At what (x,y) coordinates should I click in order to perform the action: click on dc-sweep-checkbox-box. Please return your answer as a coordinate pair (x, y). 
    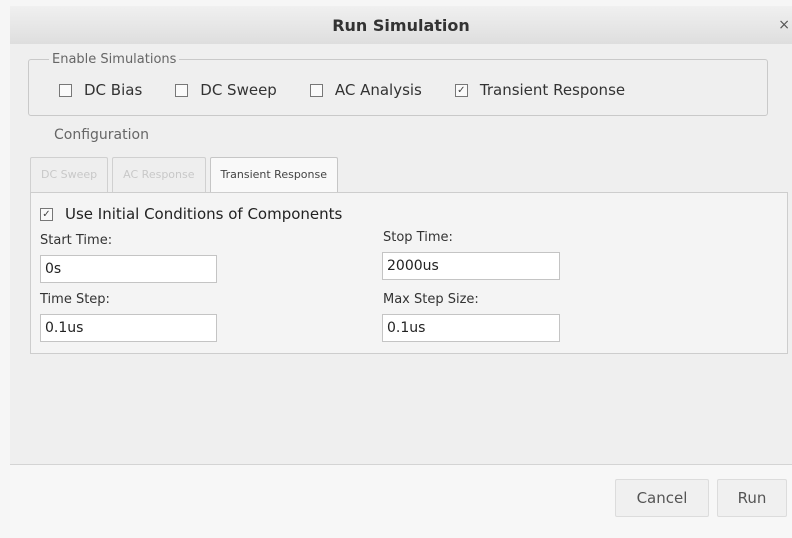
    Looking at the image, I should click on (182, 90).